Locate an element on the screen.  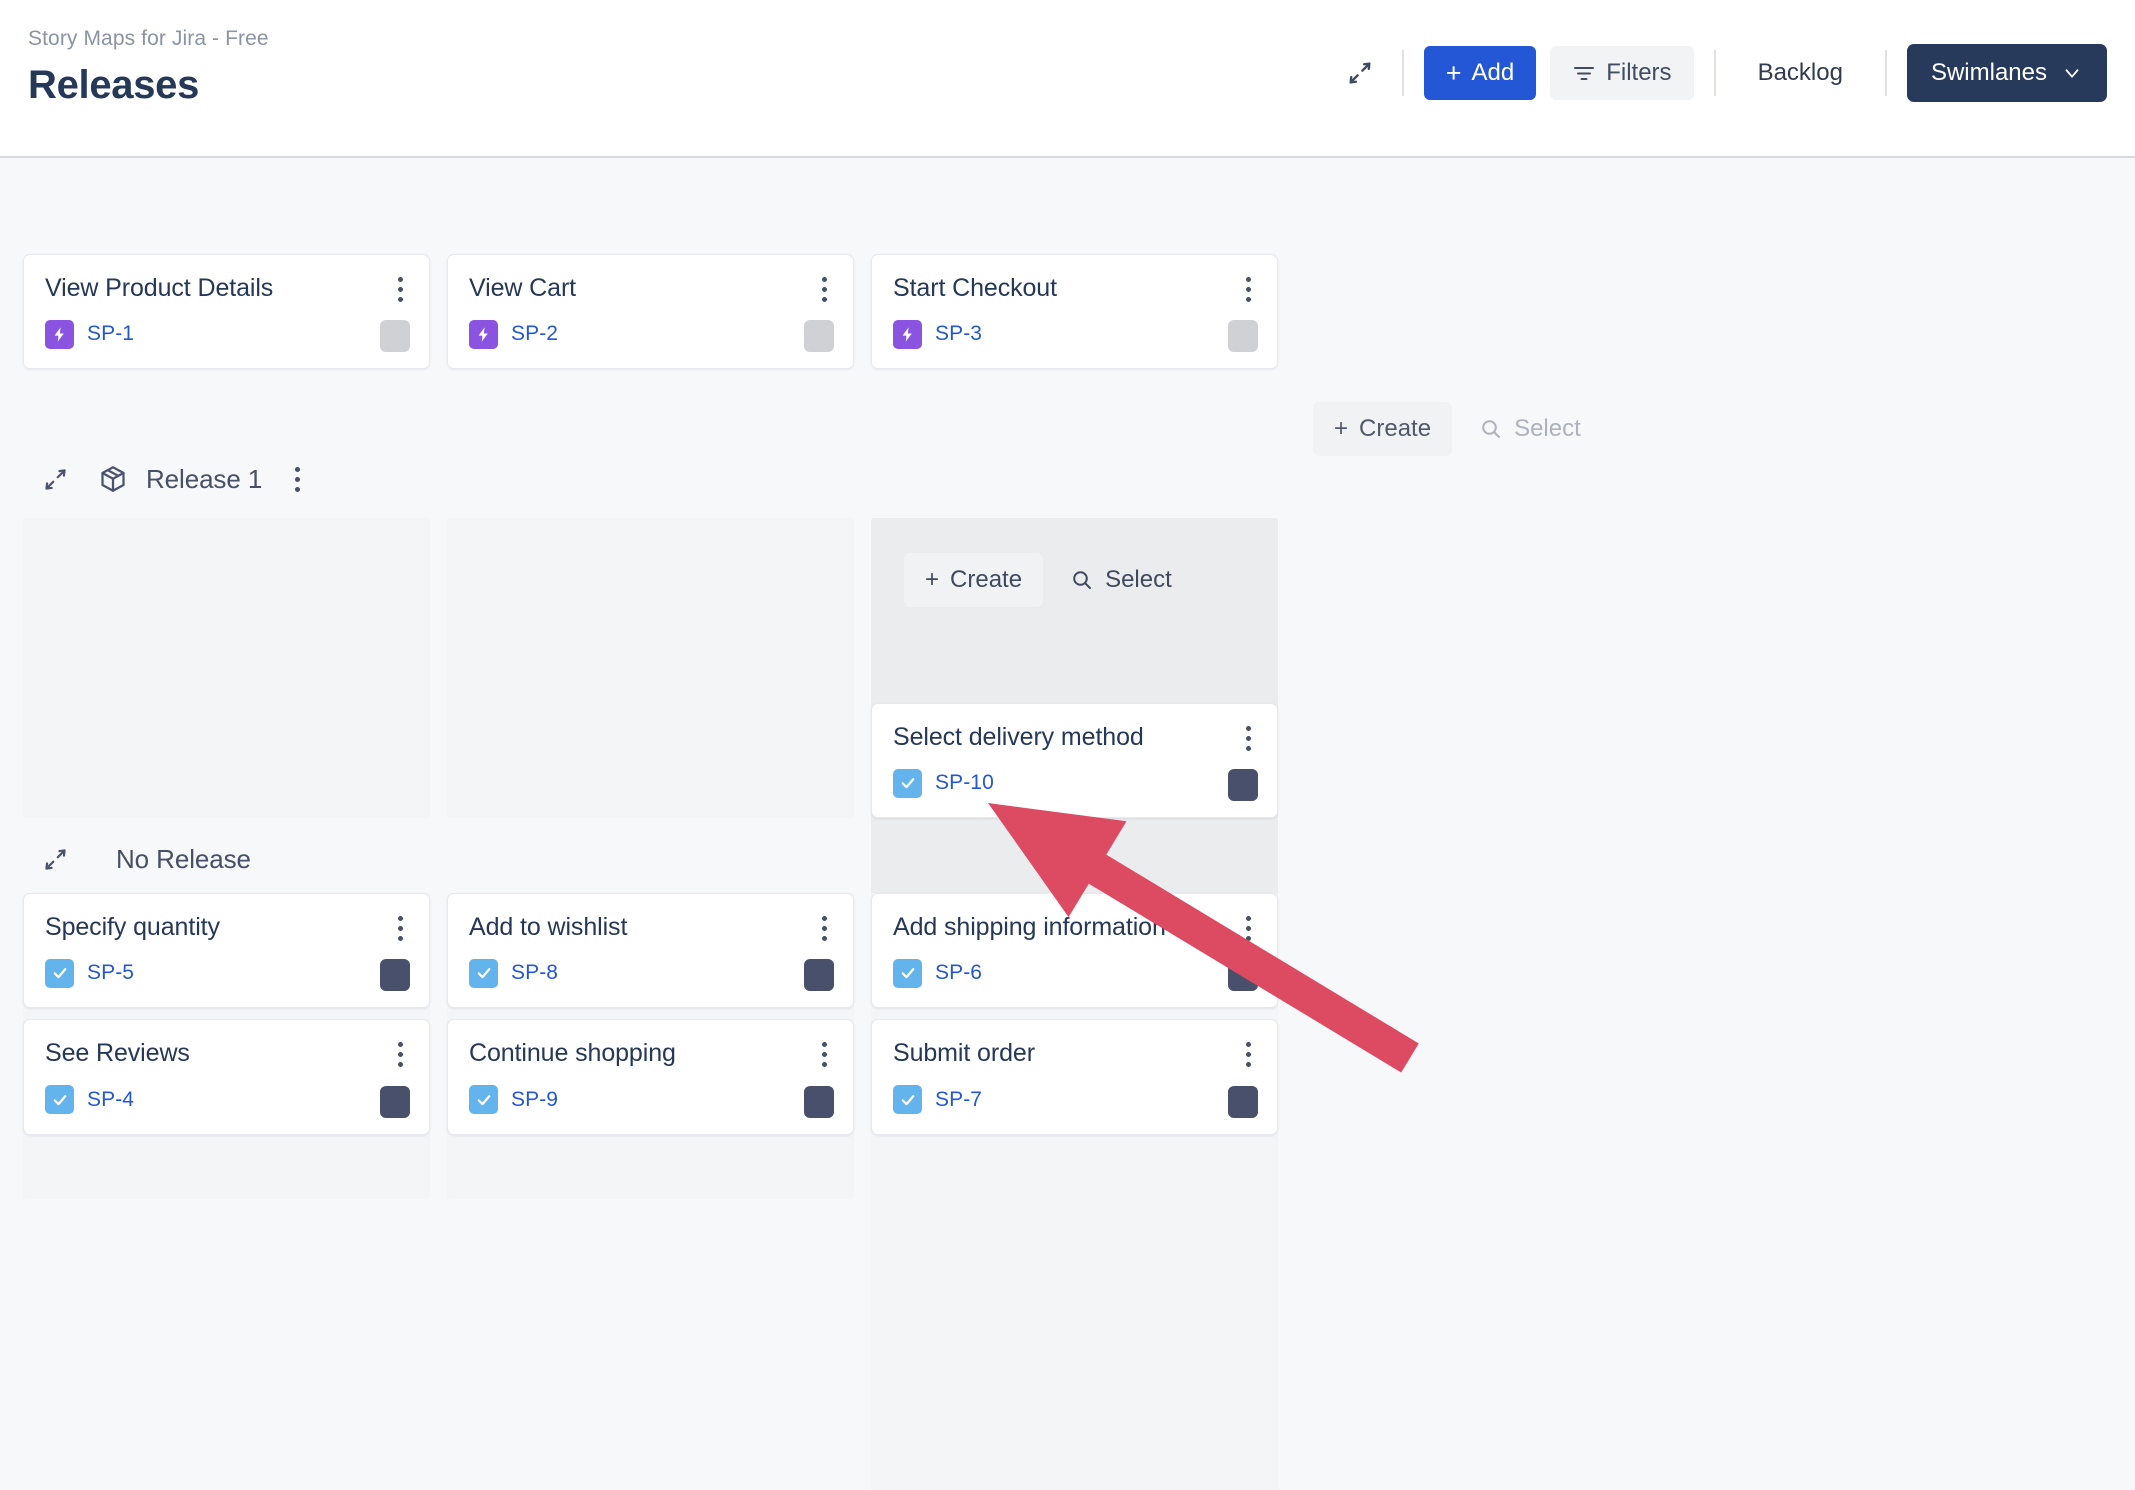
epic-card: View Product Details SP-1 is located at coordinates (226, 312).